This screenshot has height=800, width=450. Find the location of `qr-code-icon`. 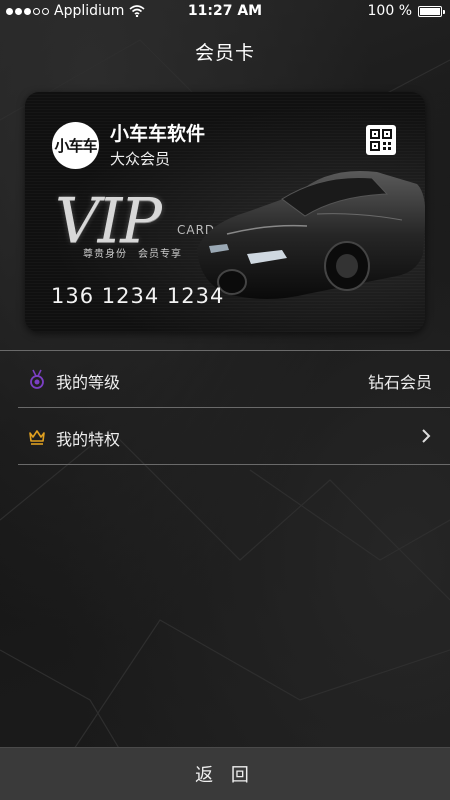

qr-code-icon is located at coordinates (381, 140).